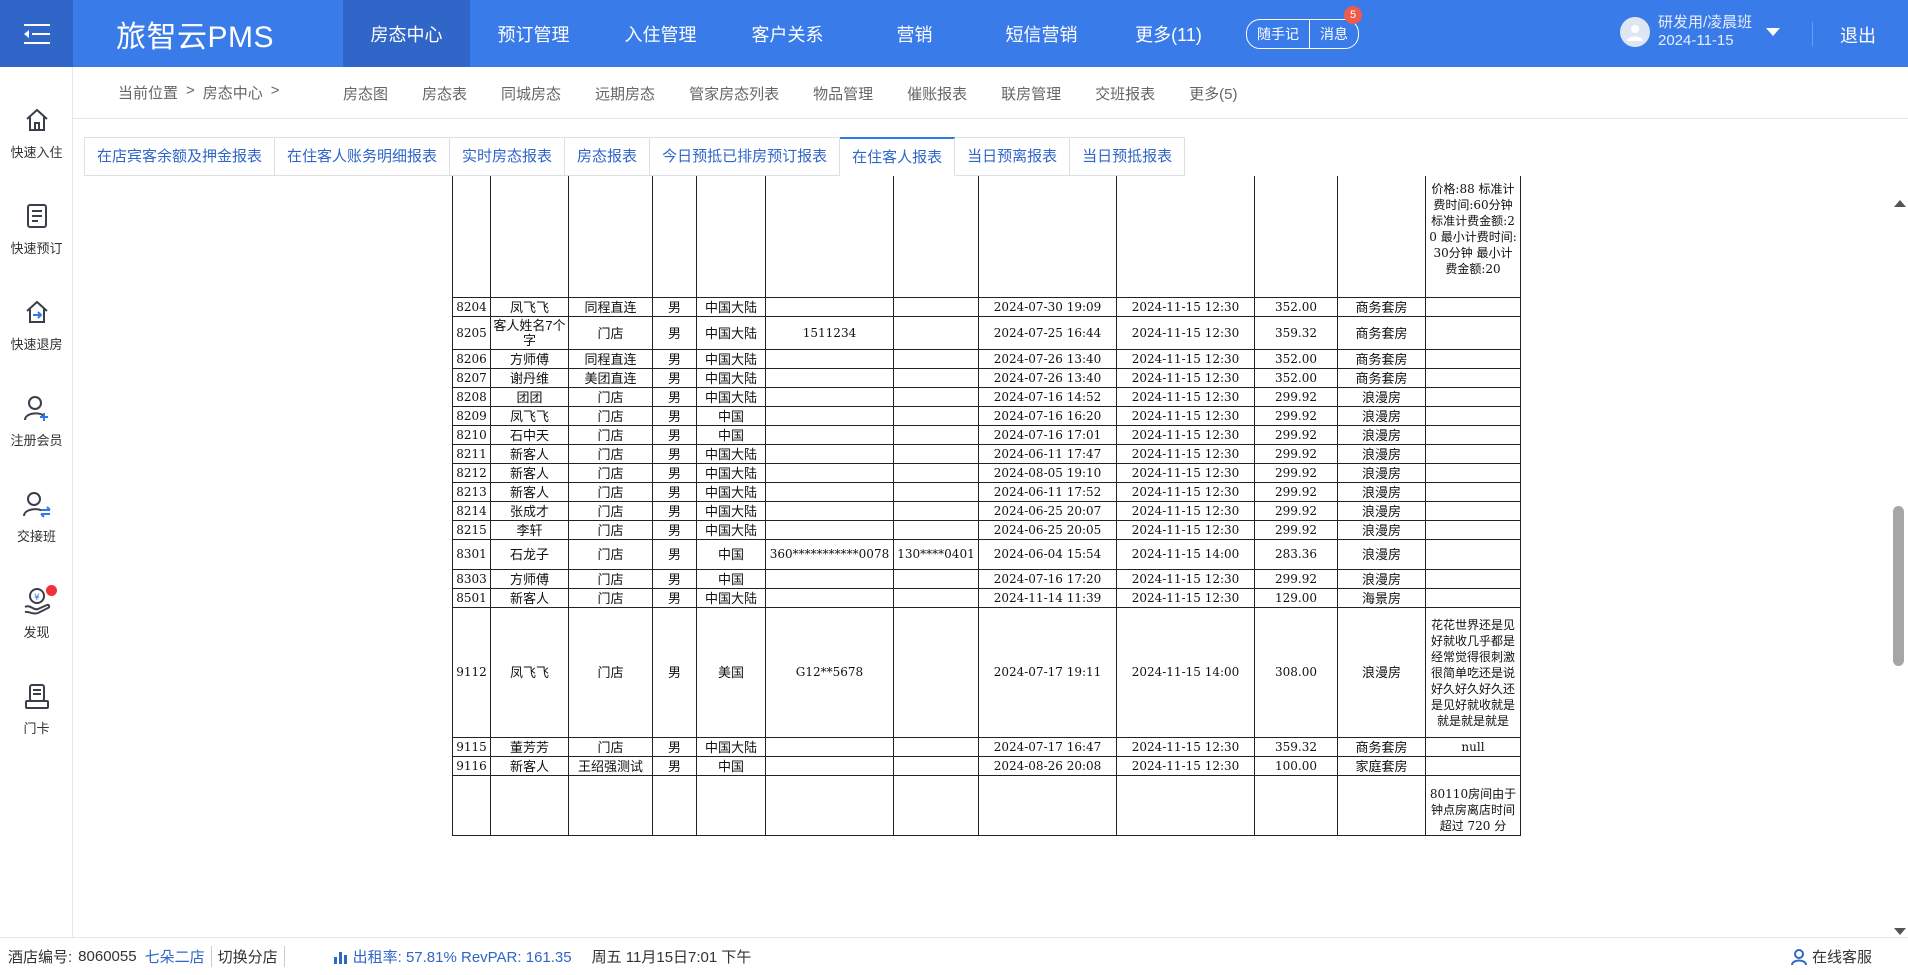 The image size is (1908, 975). Describe the element at coordinates (36, 428) in the screenshot. I see `sidebar-item-register-member: 注册会员` at that location.